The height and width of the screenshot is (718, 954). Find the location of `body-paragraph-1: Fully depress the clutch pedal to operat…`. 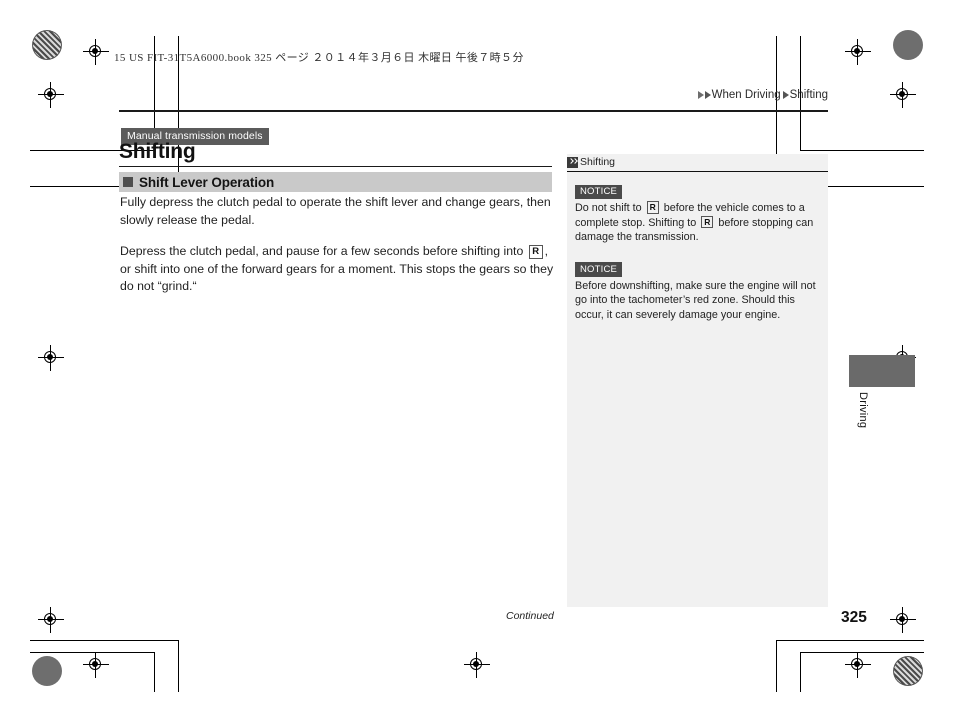

body-paragraph-1: Fully depress the clutch pedal to operat… is located at coordinates (335, 211).